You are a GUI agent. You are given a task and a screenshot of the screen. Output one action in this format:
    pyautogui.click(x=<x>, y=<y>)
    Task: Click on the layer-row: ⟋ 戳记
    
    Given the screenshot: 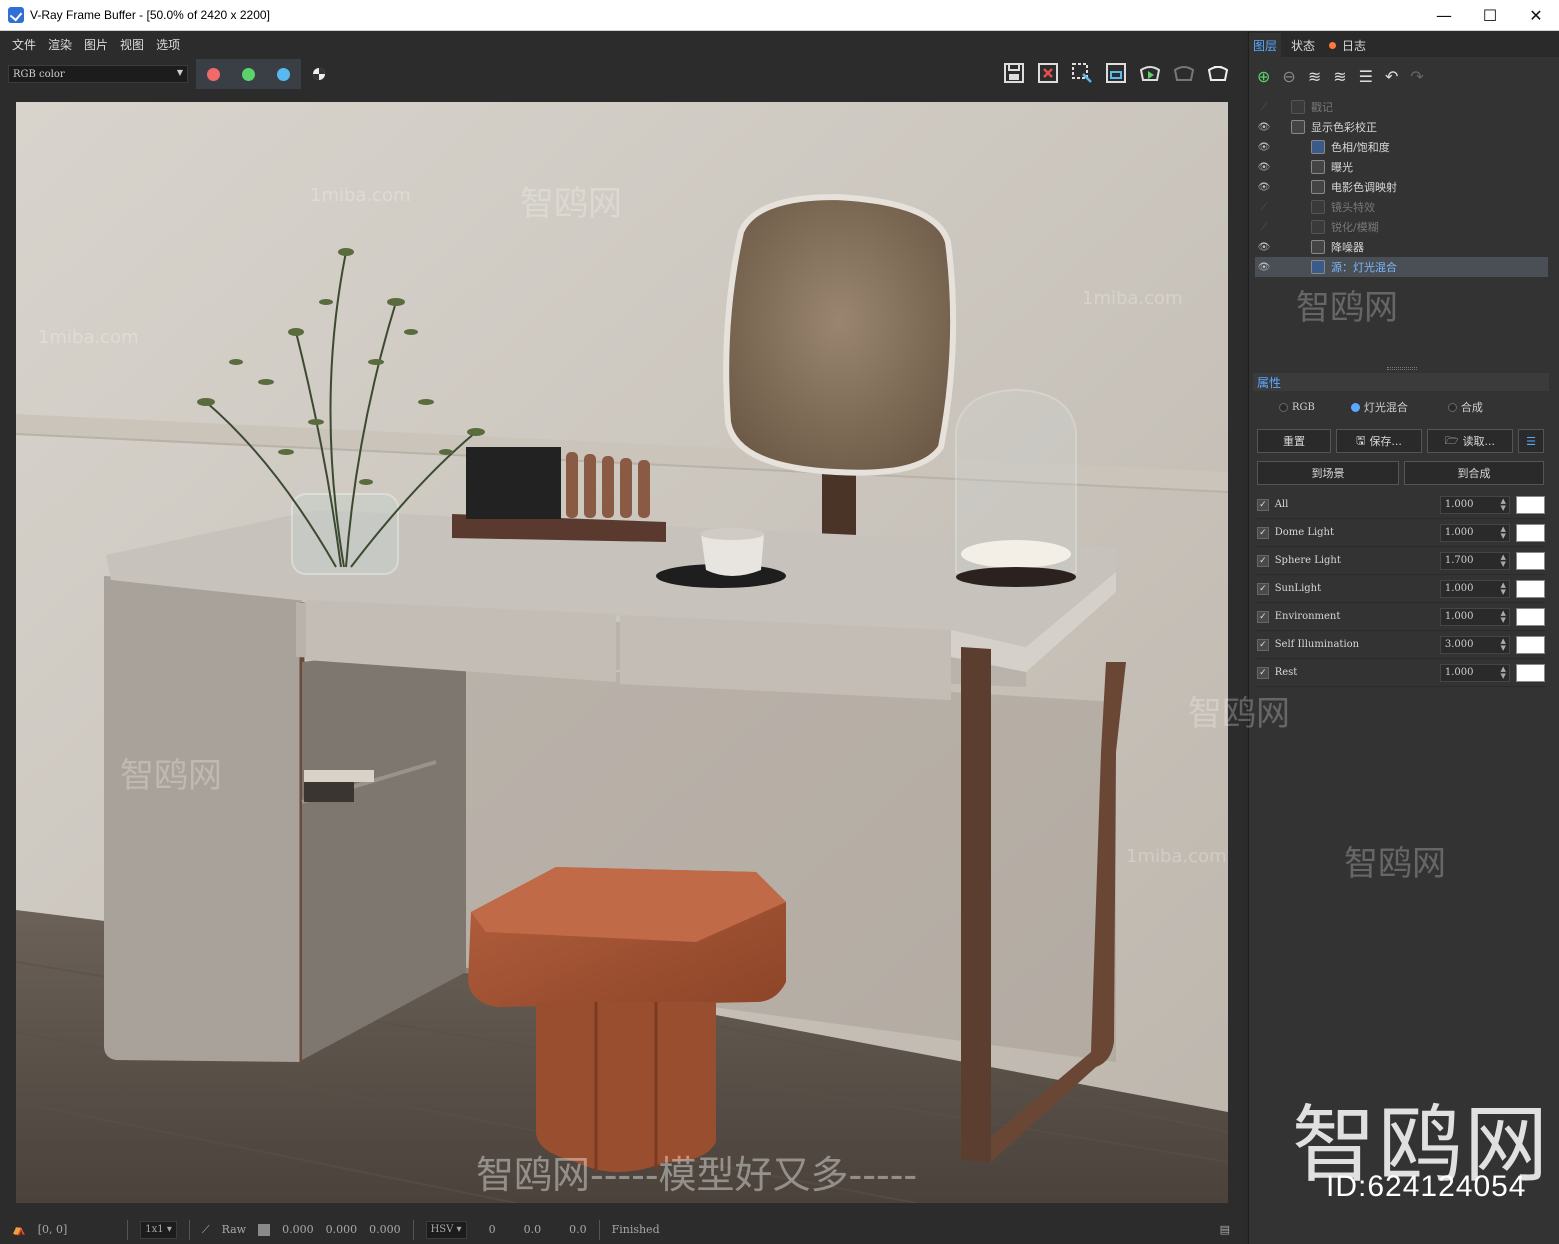 What is the action you would take?
    pyautogui.click(x=1401, y=107)
    